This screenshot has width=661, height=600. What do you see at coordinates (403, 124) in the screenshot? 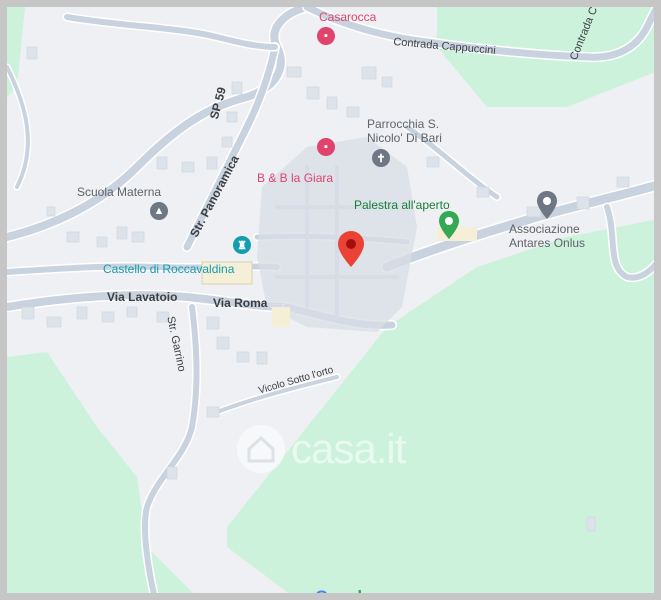
I see `parrocchia-label-line1: Parrocchia S.` at bounding box center [403, 124].